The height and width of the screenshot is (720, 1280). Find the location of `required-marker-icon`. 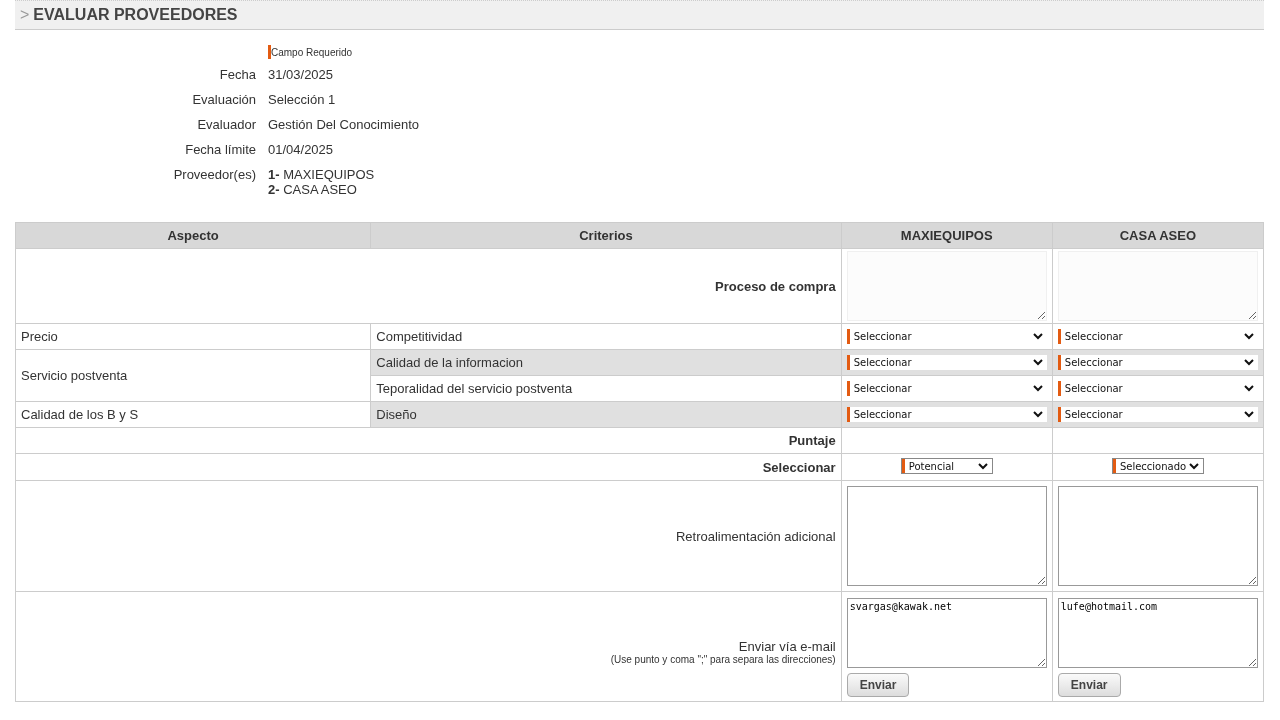

required-marker-icon is located at coordinates (269, 52).